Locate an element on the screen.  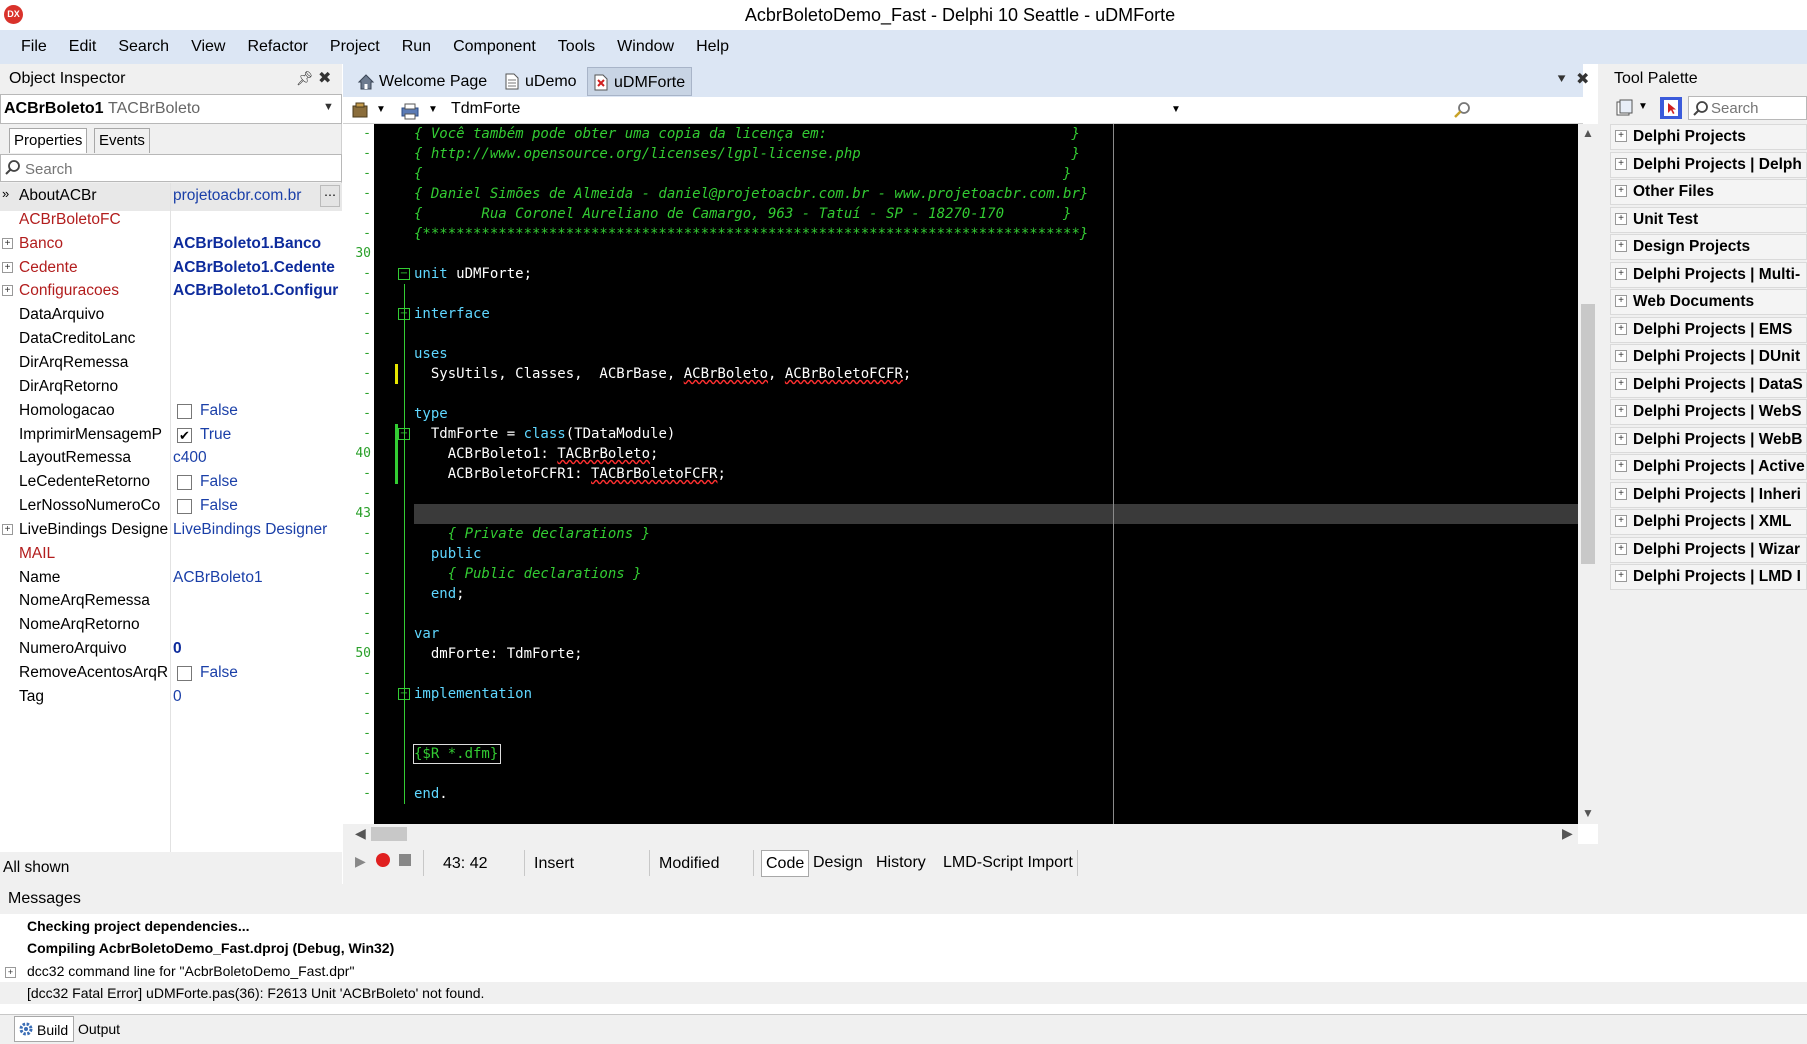
tab-udemo: uDemo is located at coordinates (541, 81).